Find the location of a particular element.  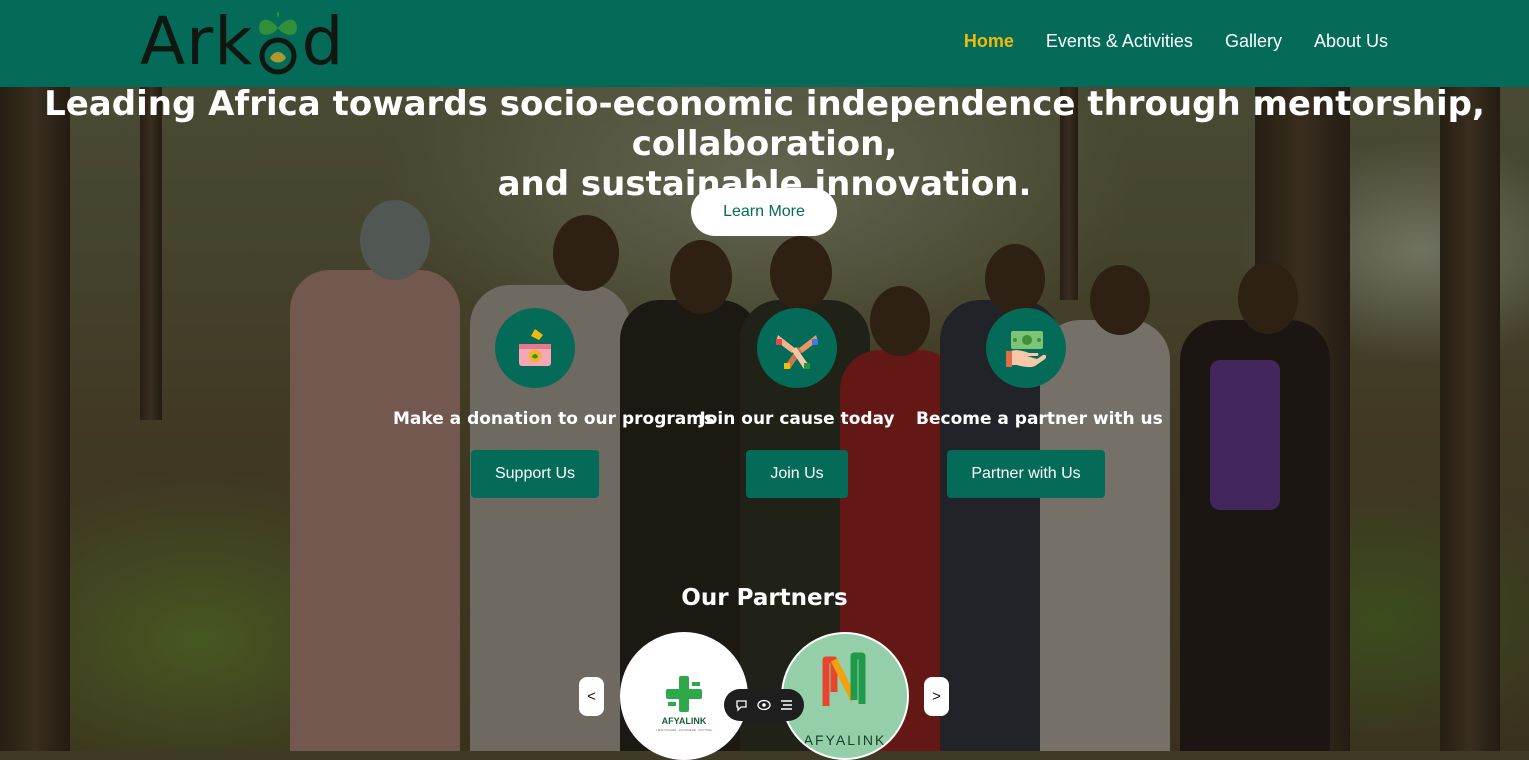

partner-1-tagline: HEALTHCARE . ANYWHERE . ANYTIME is located at coordinates (684, 730).